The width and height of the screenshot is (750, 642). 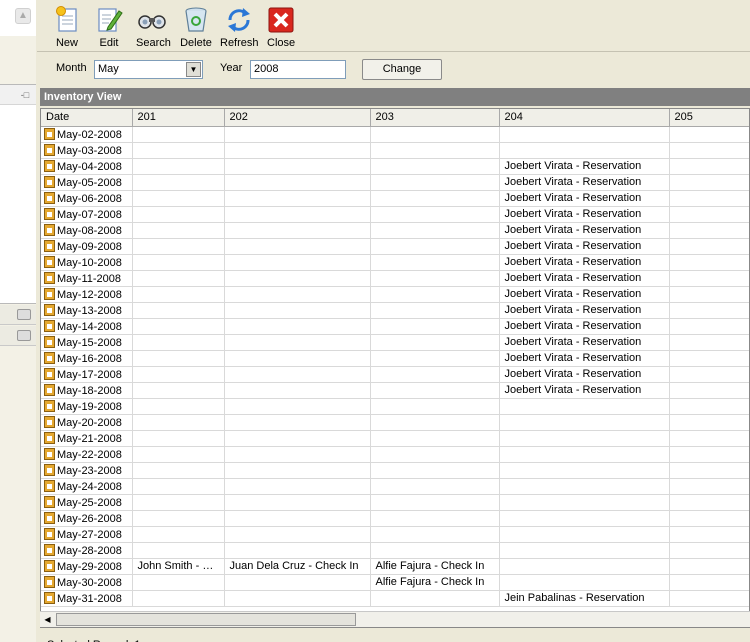 What do you see at coordinates (23, 16) in the screenshot?
I see `collapse-up-icon: ▲` at bounding box center [23, 16].